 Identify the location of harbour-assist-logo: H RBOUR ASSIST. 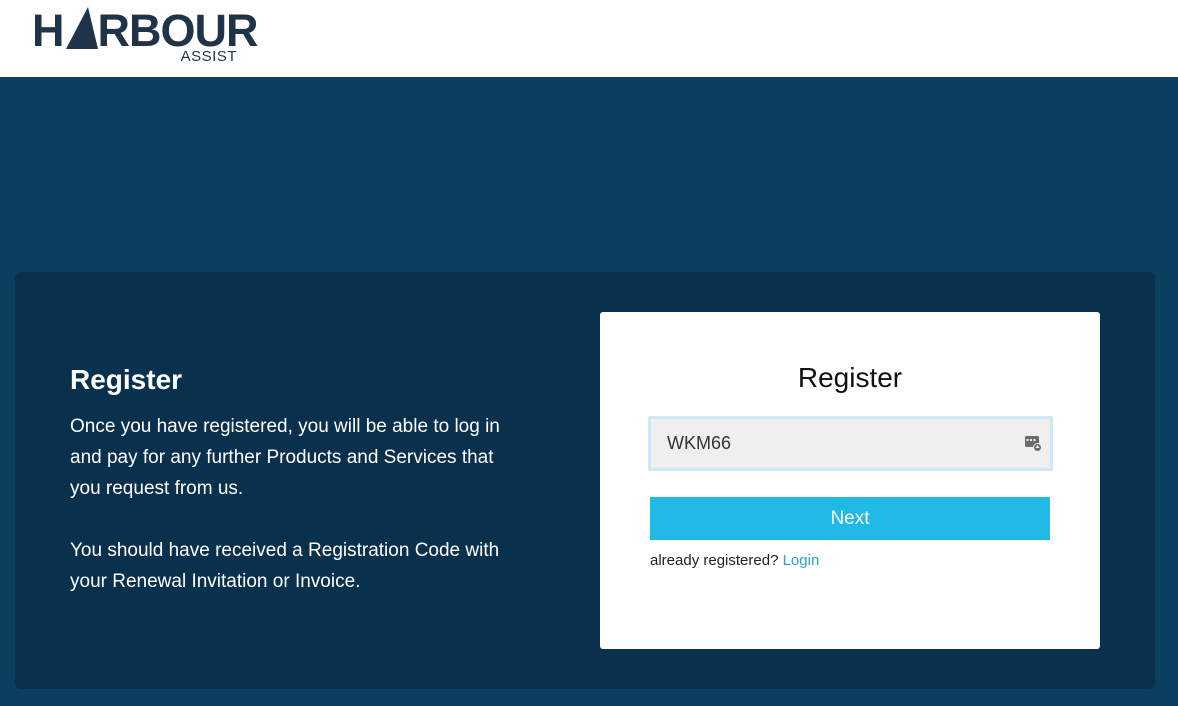
(145, 36).